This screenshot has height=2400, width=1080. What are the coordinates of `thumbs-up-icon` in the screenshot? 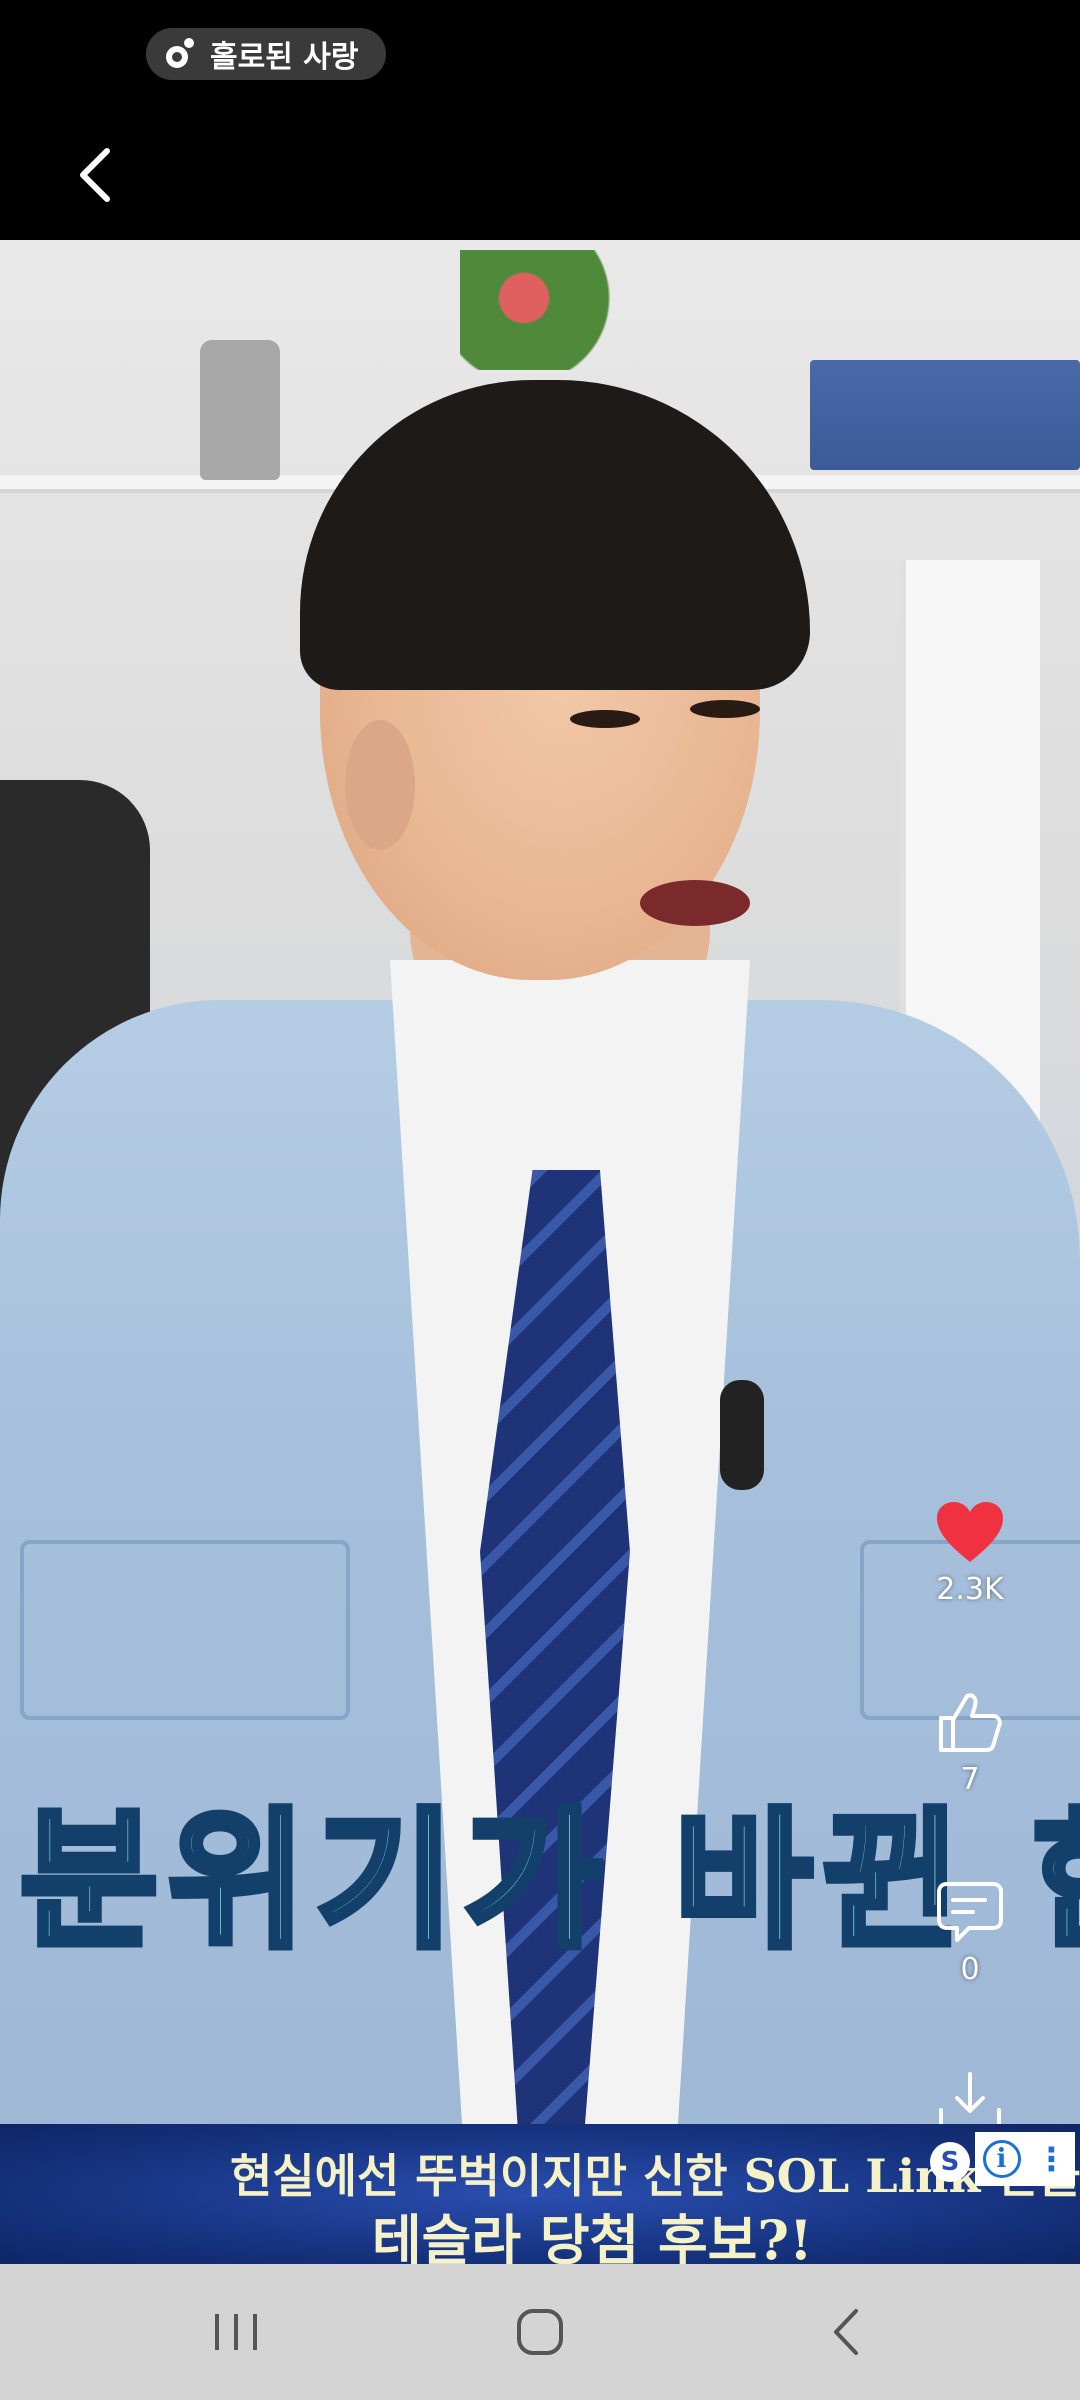 It's located at (970, 1722).